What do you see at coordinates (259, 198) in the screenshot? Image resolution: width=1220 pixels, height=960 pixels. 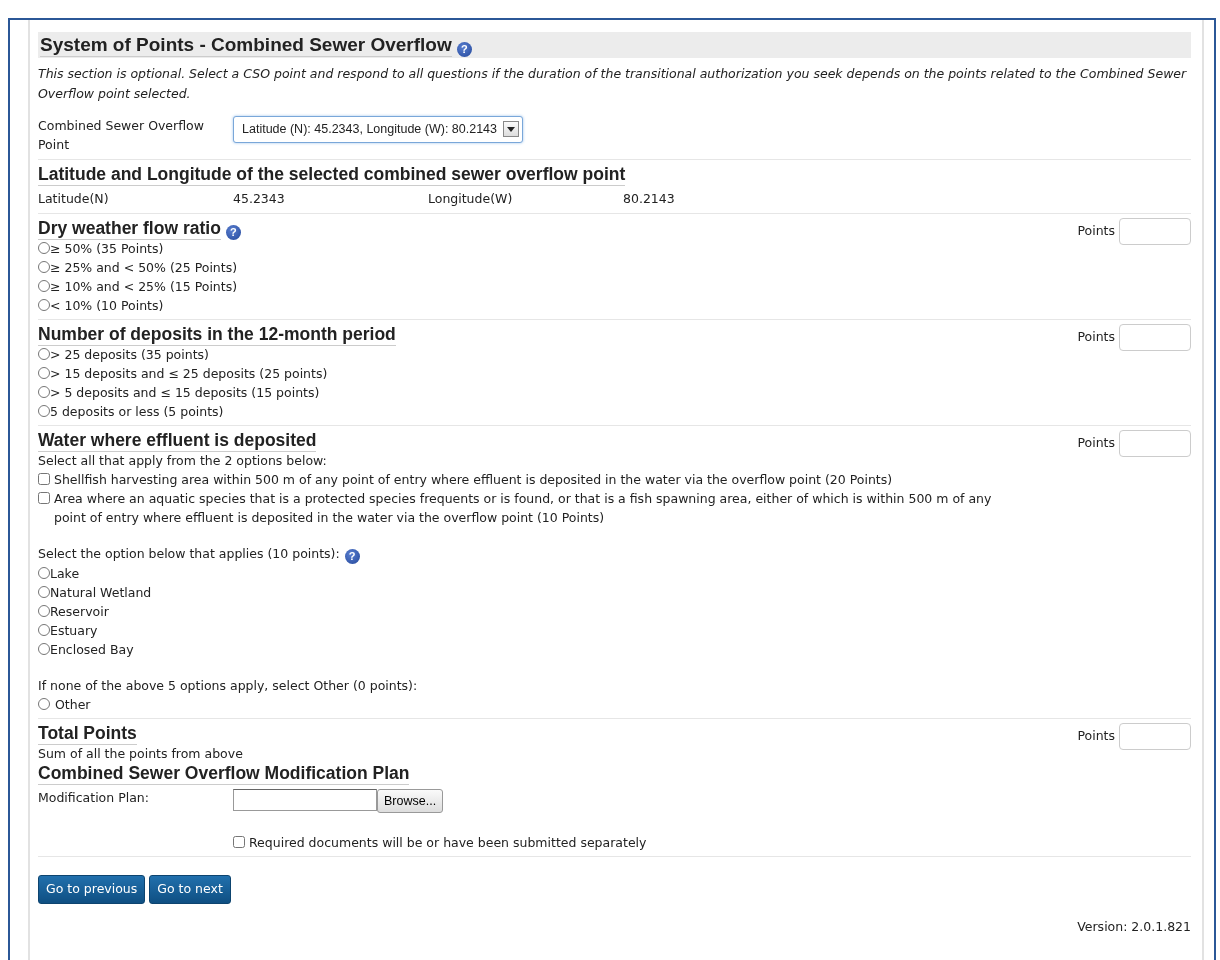 I see `field-value: 45.2343` at bounding box center [259, 198].